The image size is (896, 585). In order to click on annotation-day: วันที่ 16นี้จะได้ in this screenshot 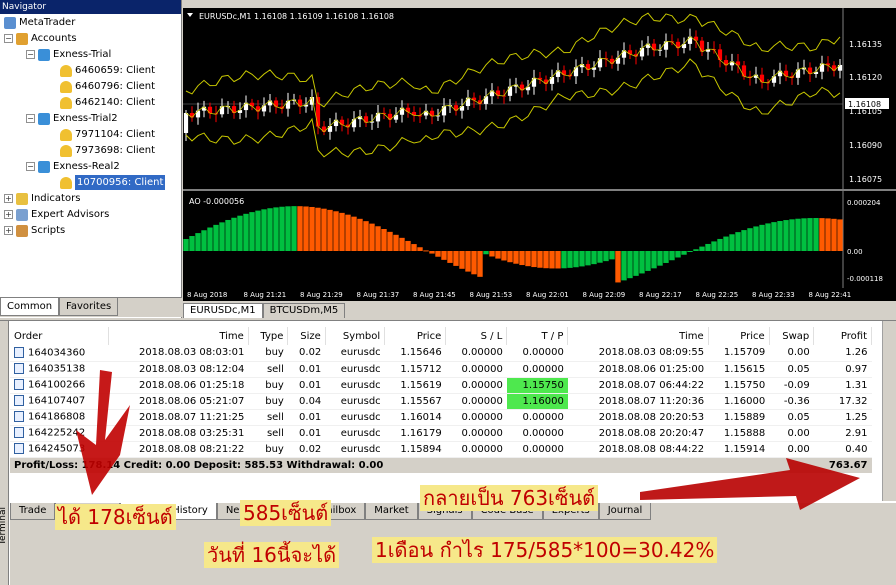, I will do `click(272, 555)`.